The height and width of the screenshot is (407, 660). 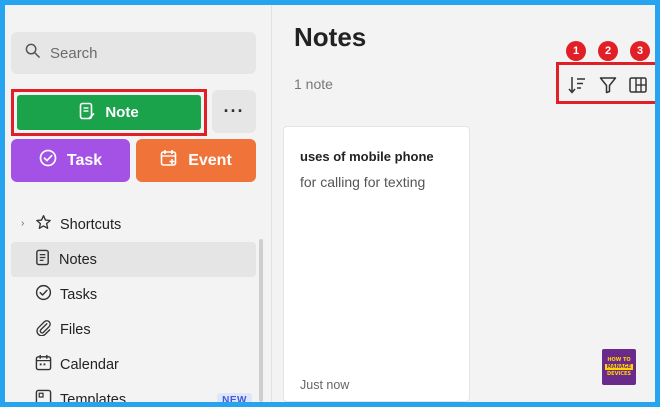 I want to click on sidebar-item-label: Notes, so click(x=78, y=259).